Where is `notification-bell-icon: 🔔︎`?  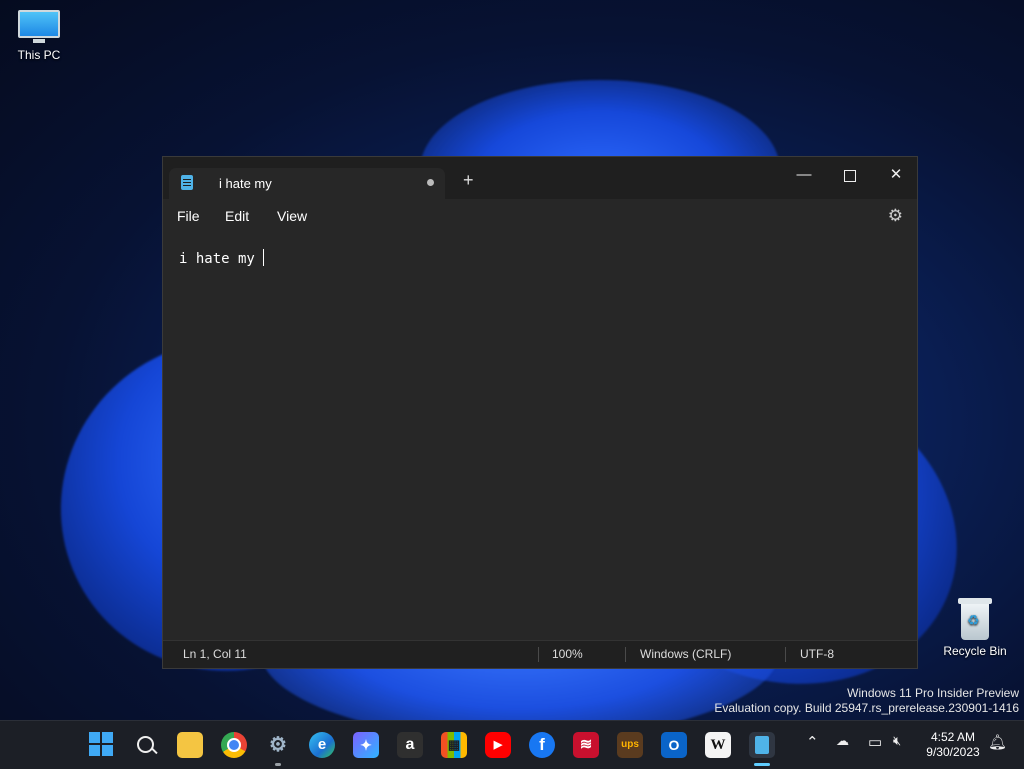
notification-bell-icon: 🔔︎ is located at coordinates (997, 742).